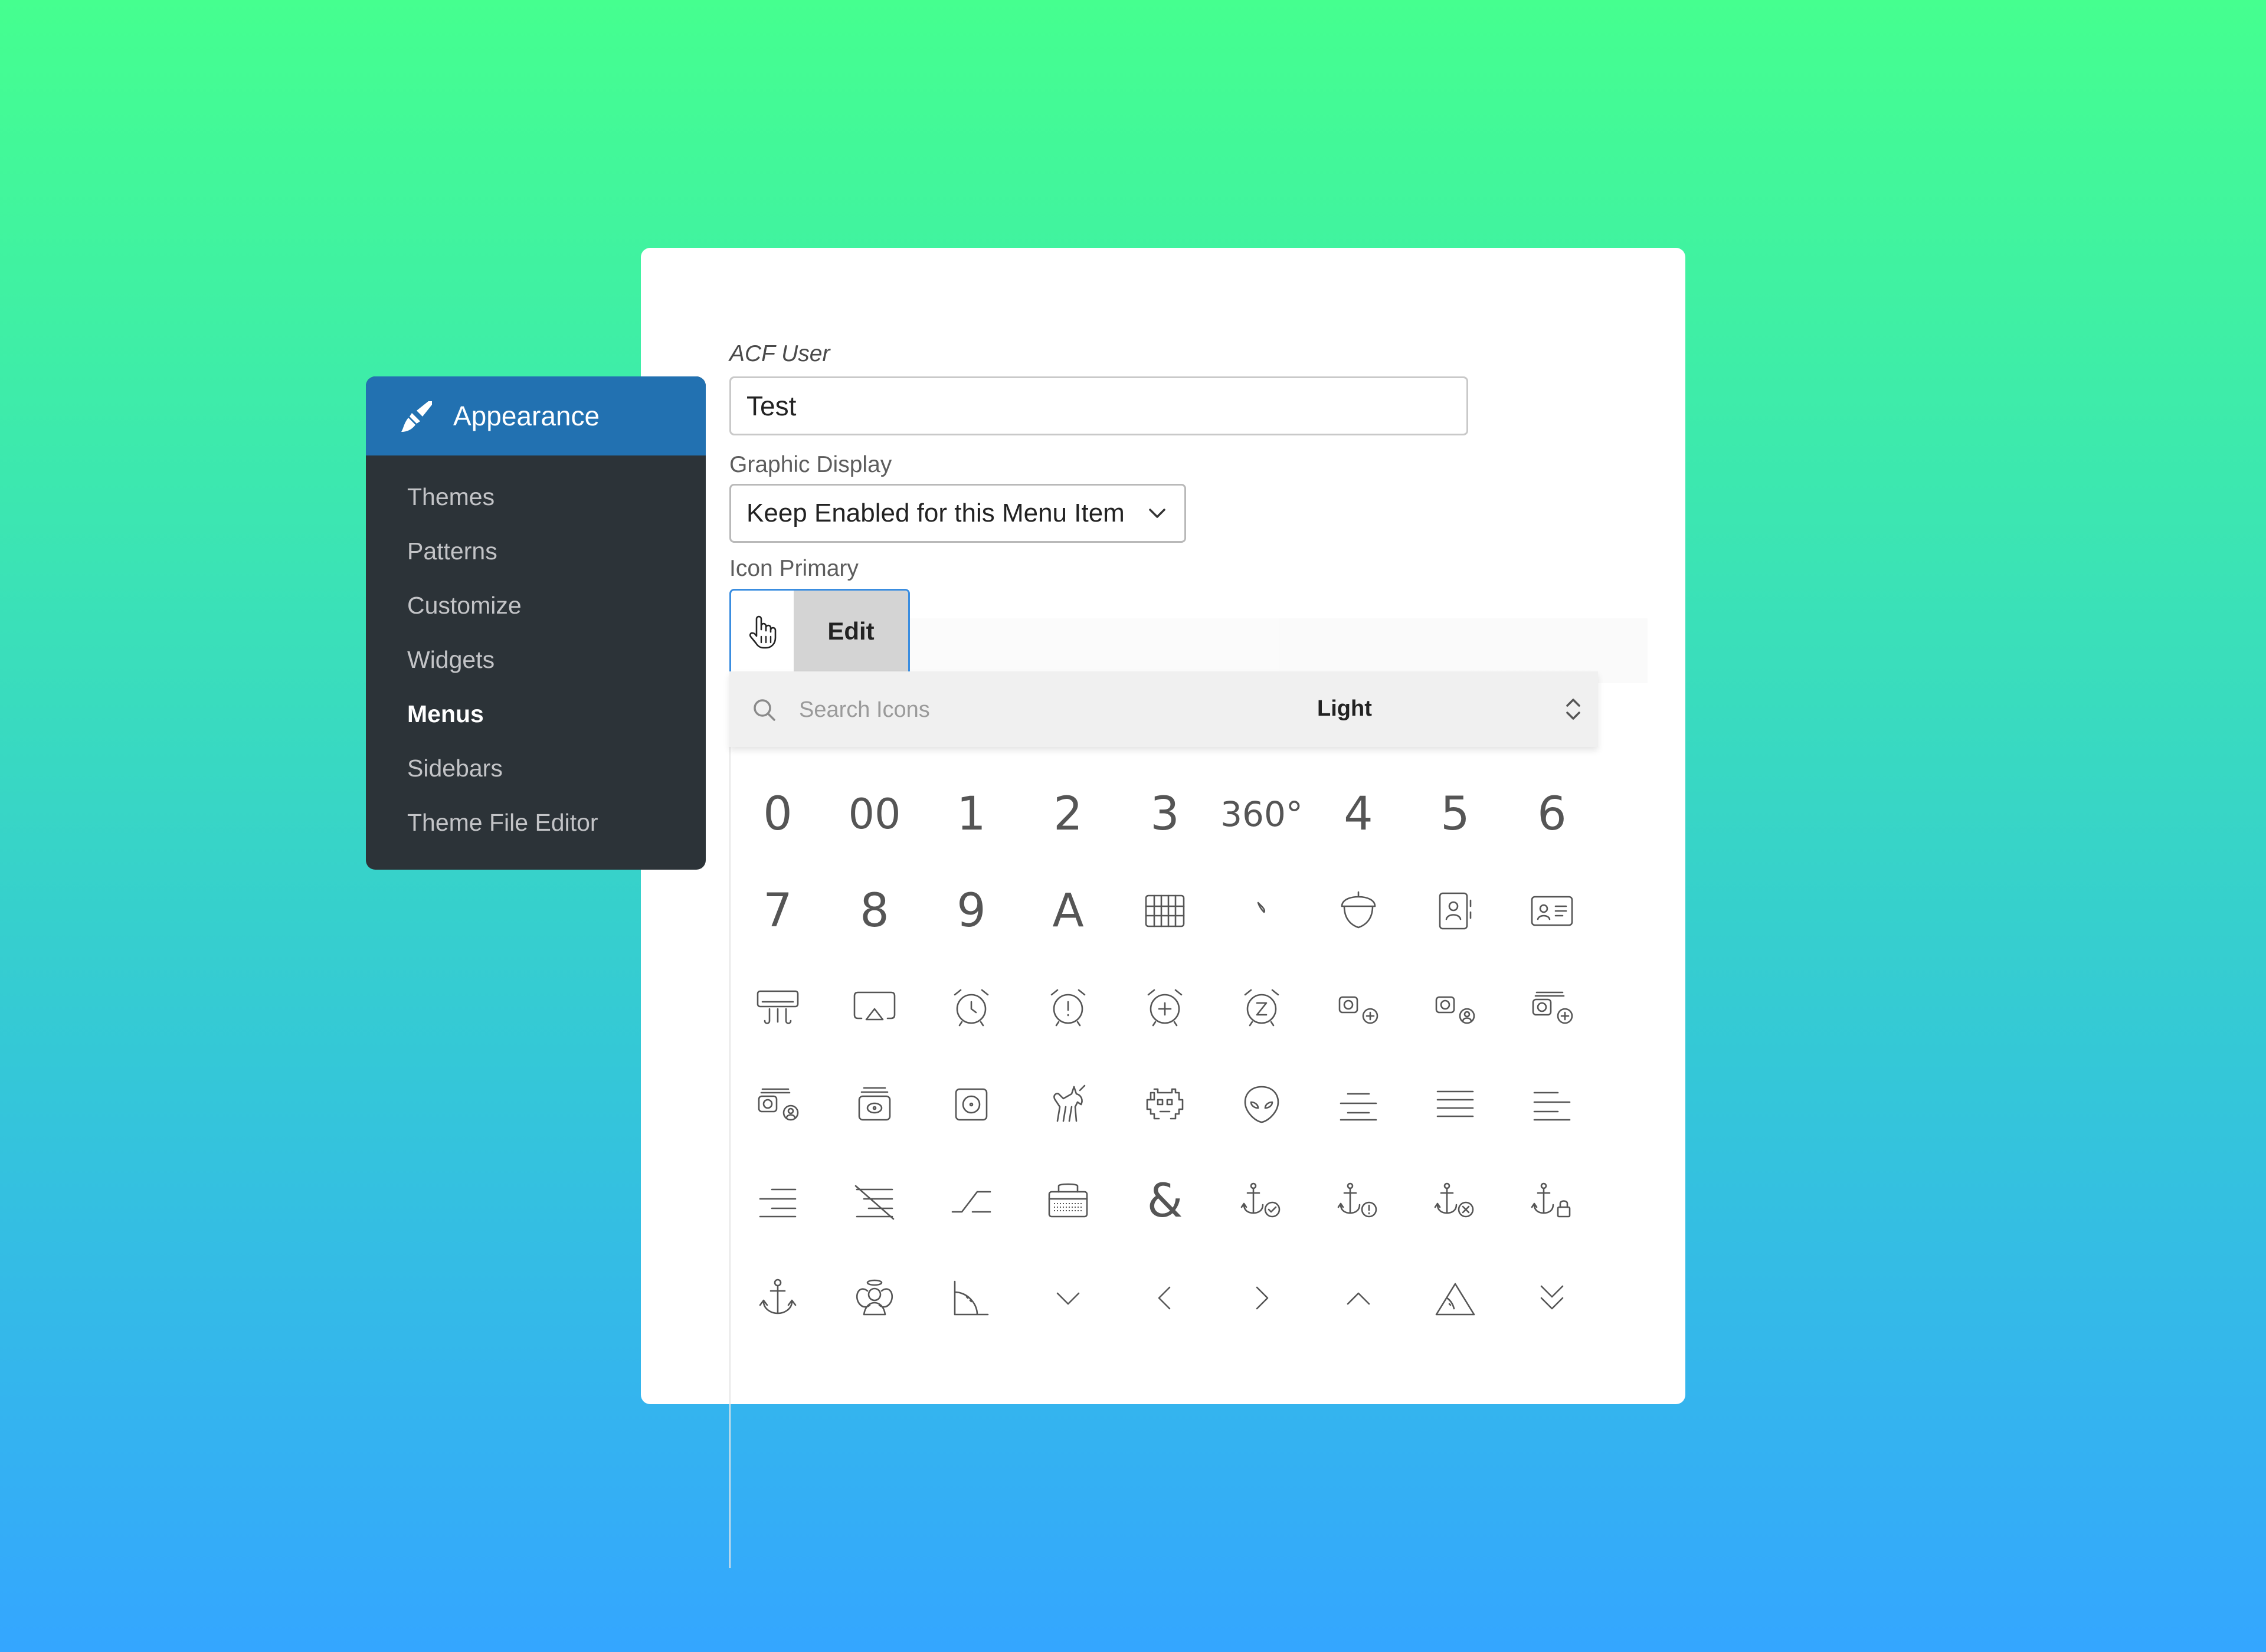 This screenshot has width=2266, height=1652. Describe the element at coordinates (1359, 1298) in the screenshot. I see `icon-option-angle-up` at that location.